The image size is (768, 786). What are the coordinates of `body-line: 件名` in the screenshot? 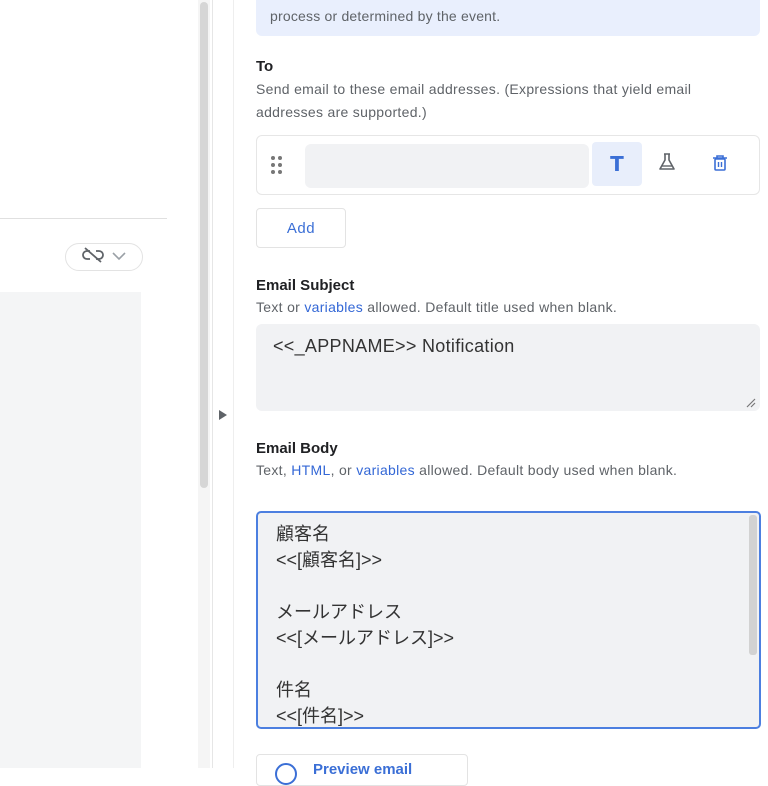 It's located at (294, 690).